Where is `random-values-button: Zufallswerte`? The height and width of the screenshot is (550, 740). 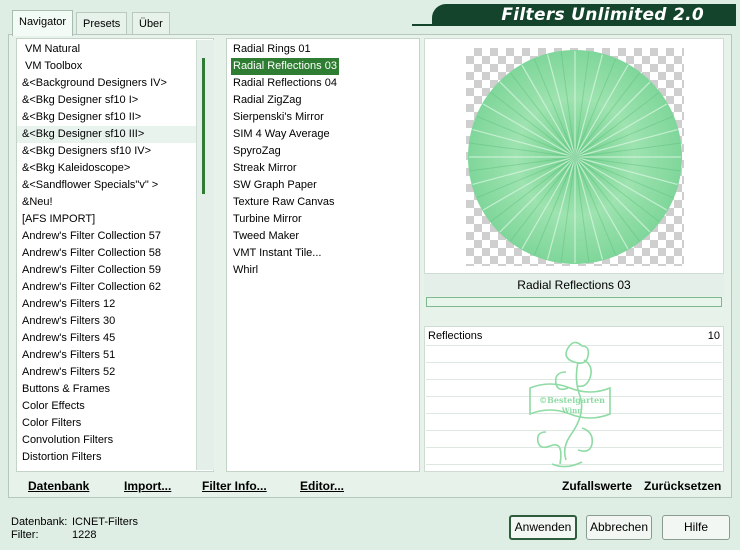 random-values-button: Zufallswerte is located at coordinates (597, 486).